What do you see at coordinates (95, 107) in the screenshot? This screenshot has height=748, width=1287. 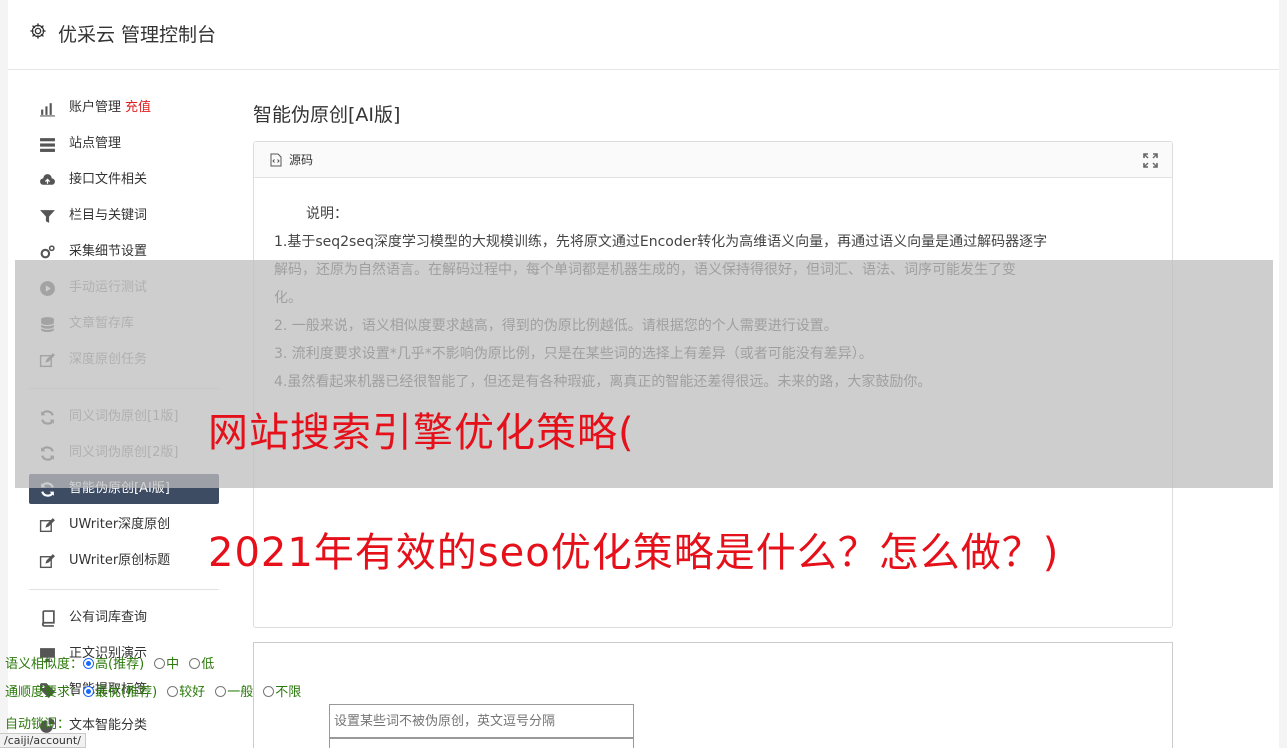 I see `sidebar-item-label: 账户管理` at bounding box center [95, 107].